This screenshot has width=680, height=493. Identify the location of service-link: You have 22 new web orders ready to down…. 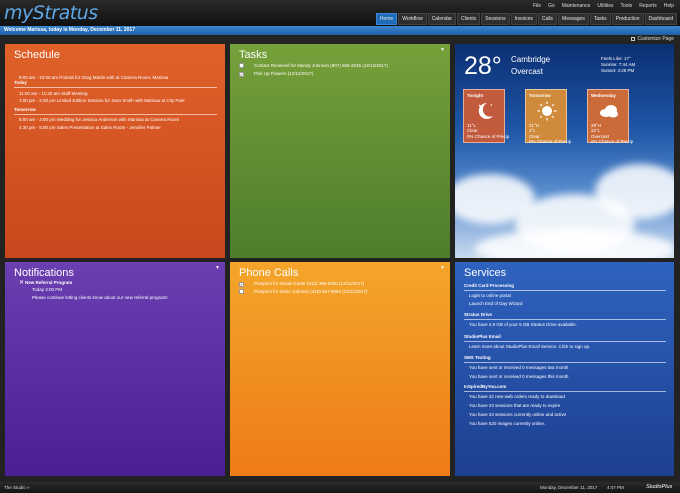
(517, 396).